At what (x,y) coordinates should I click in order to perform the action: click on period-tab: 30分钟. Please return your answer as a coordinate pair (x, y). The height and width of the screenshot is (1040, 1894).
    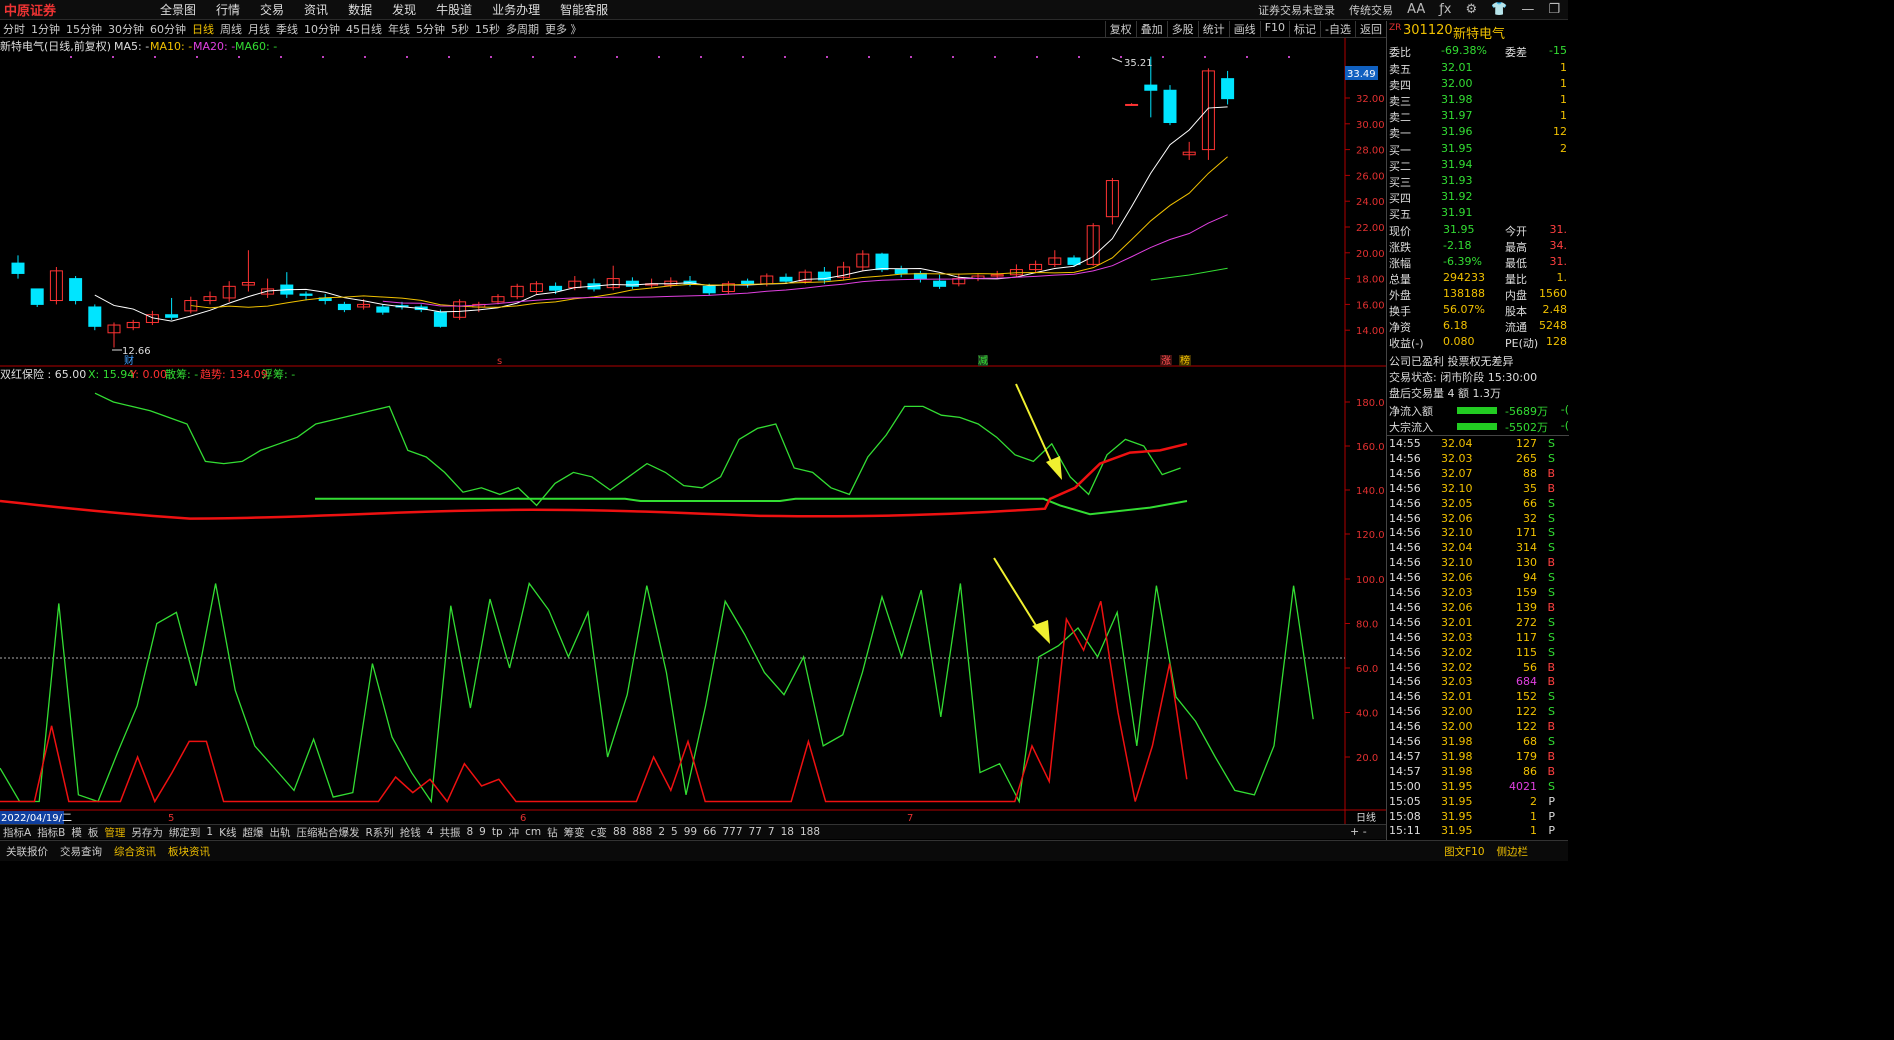
    Looking at the image, I should click on (126, 29).